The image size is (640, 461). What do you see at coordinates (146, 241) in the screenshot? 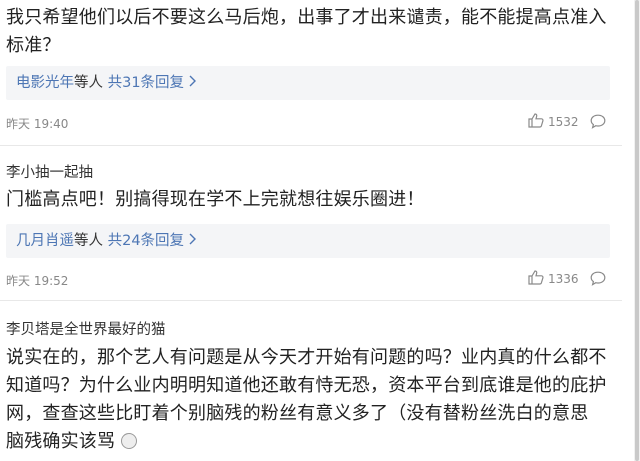
I see `reply-count-link: 共24条回复` at bounding box center [146, 241].